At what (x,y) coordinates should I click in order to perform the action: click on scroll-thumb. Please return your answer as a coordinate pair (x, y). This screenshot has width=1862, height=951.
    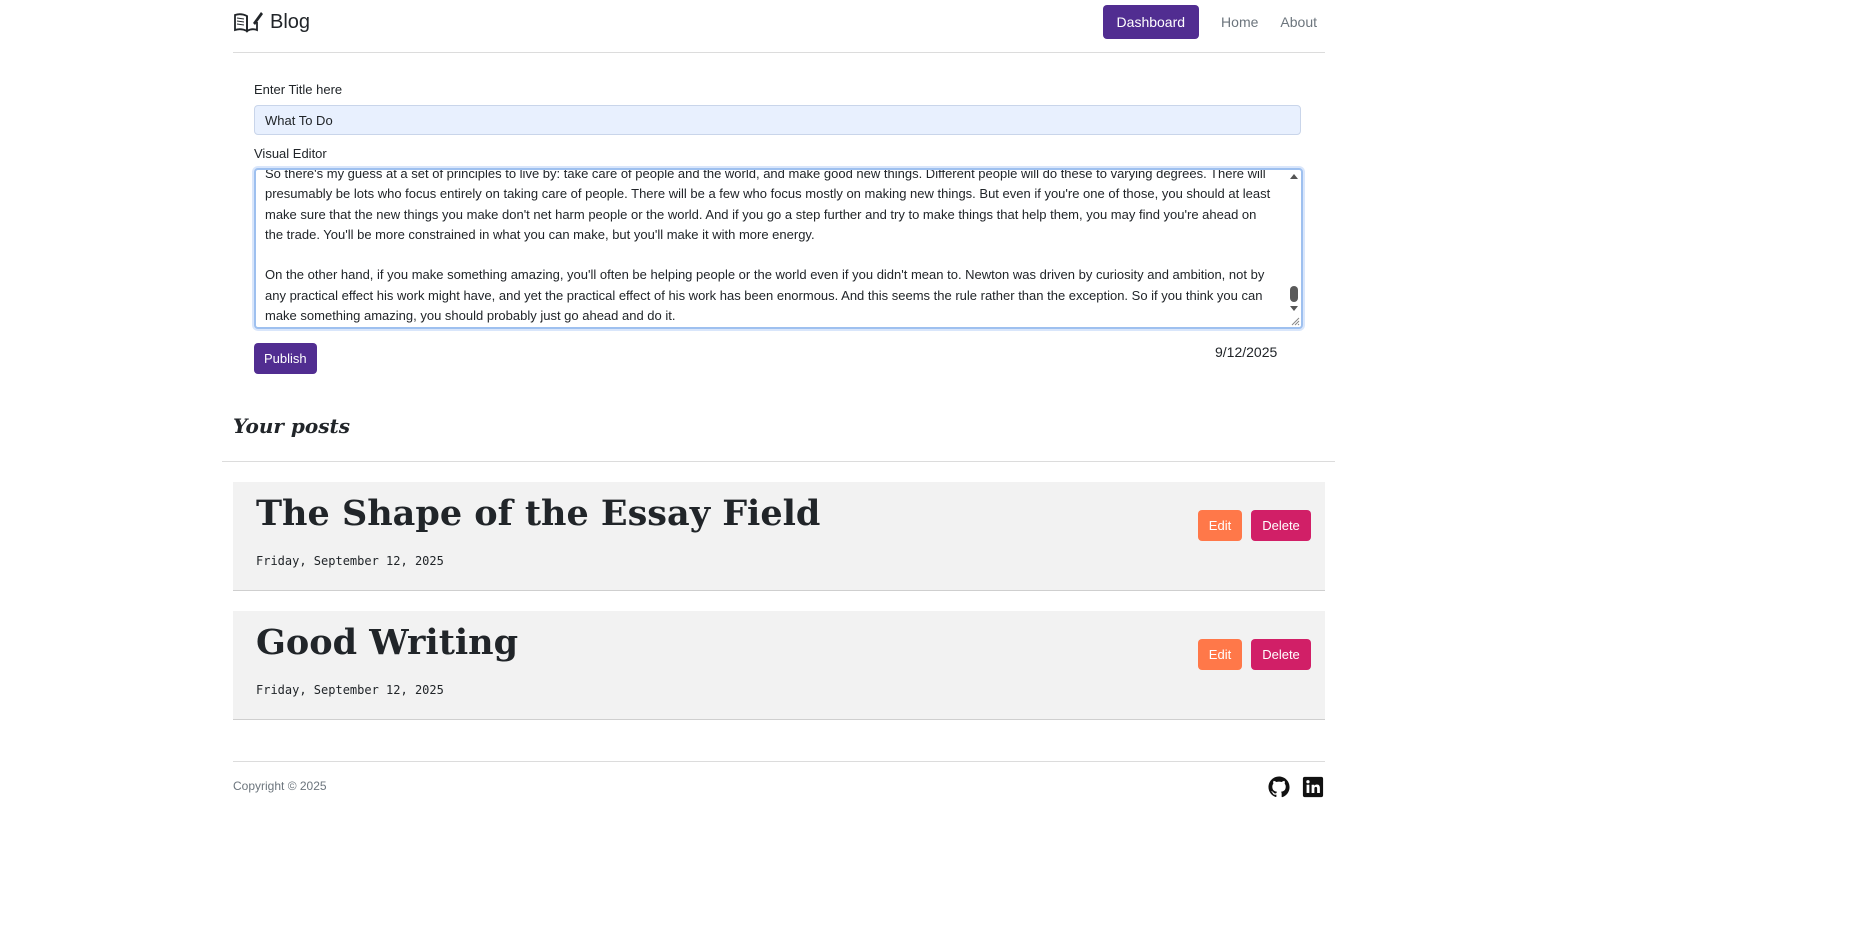
    Looking at the image, I should click on (1294, 294).